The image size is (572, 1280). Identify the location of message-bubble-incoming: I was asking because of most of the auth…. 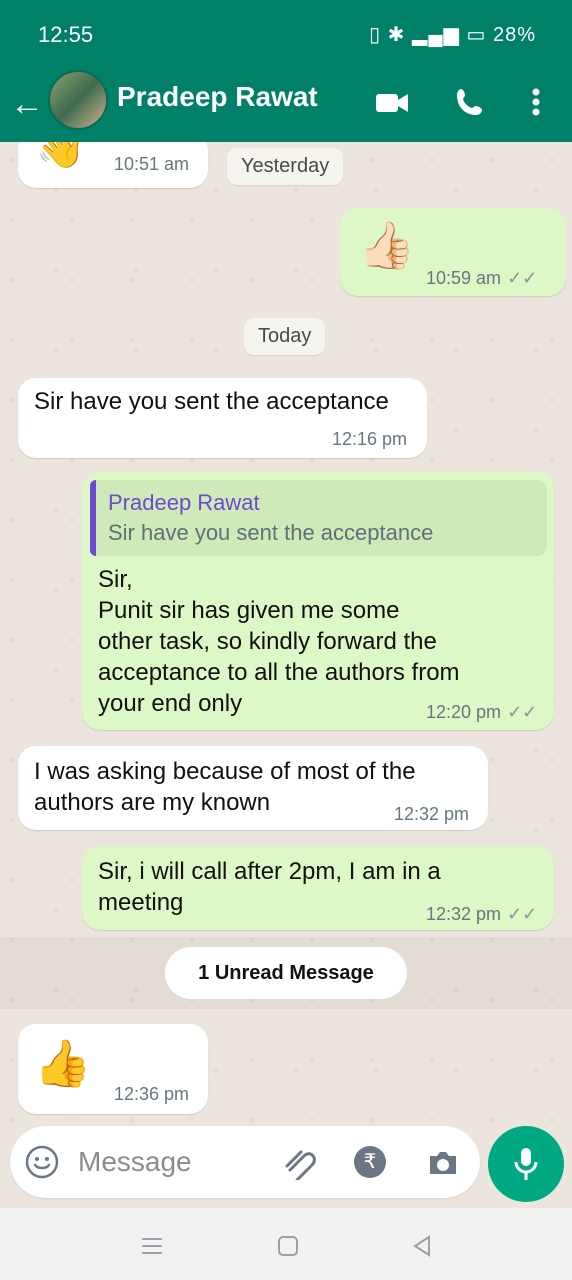
(253, 788).